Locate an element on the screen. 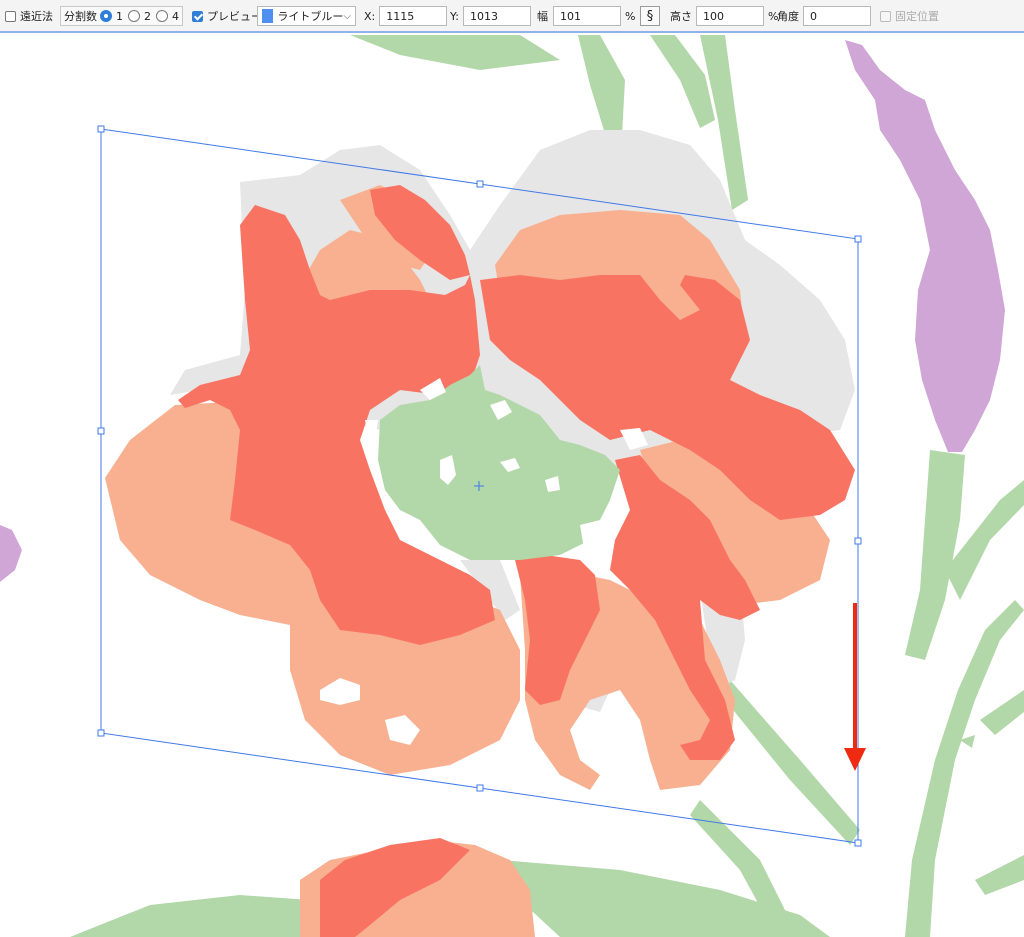 The height and width of the screenshot is (937, 1024). handle-top-right is located at coordinates (858, 239).